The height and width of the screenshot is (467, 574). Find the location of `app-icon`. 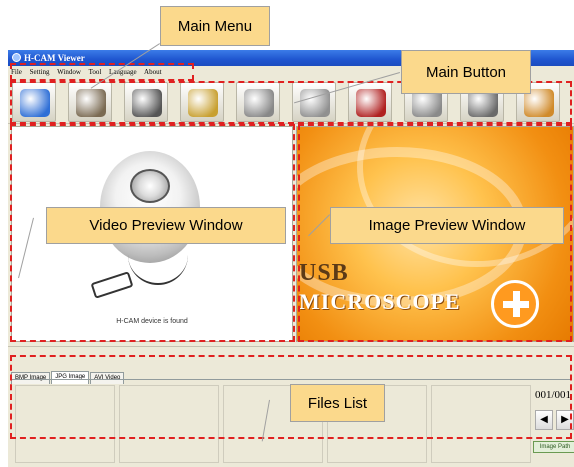

app-icon is located at coordinates (16, 57).